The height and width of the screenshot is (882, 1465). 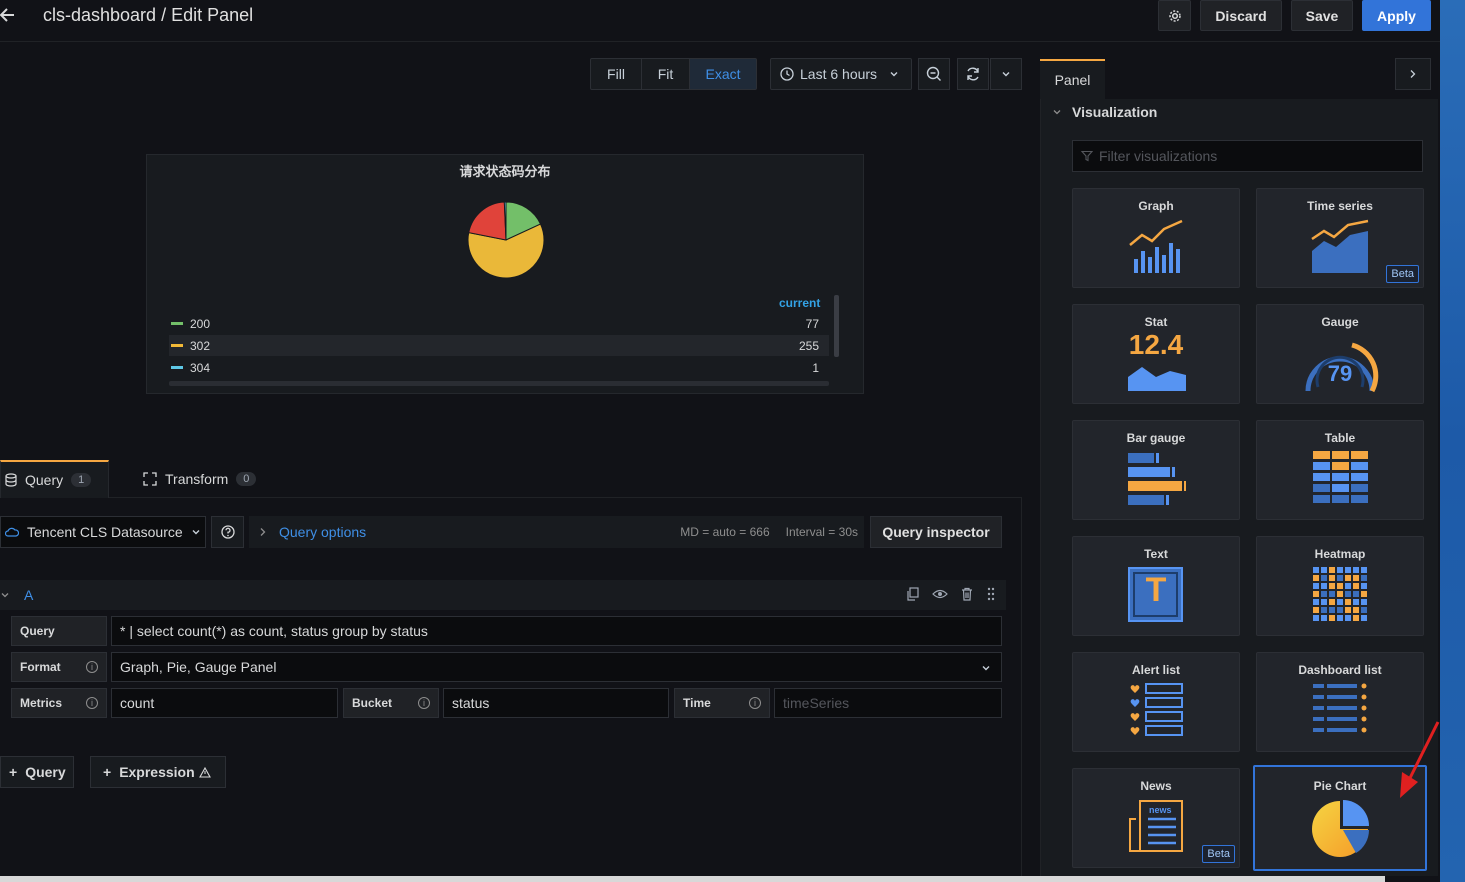 What do you see at coordinates (1156, 702) in the screenshot?
I see `viz-card-alert-list: Alert list` at bounding box center [1156, 702].